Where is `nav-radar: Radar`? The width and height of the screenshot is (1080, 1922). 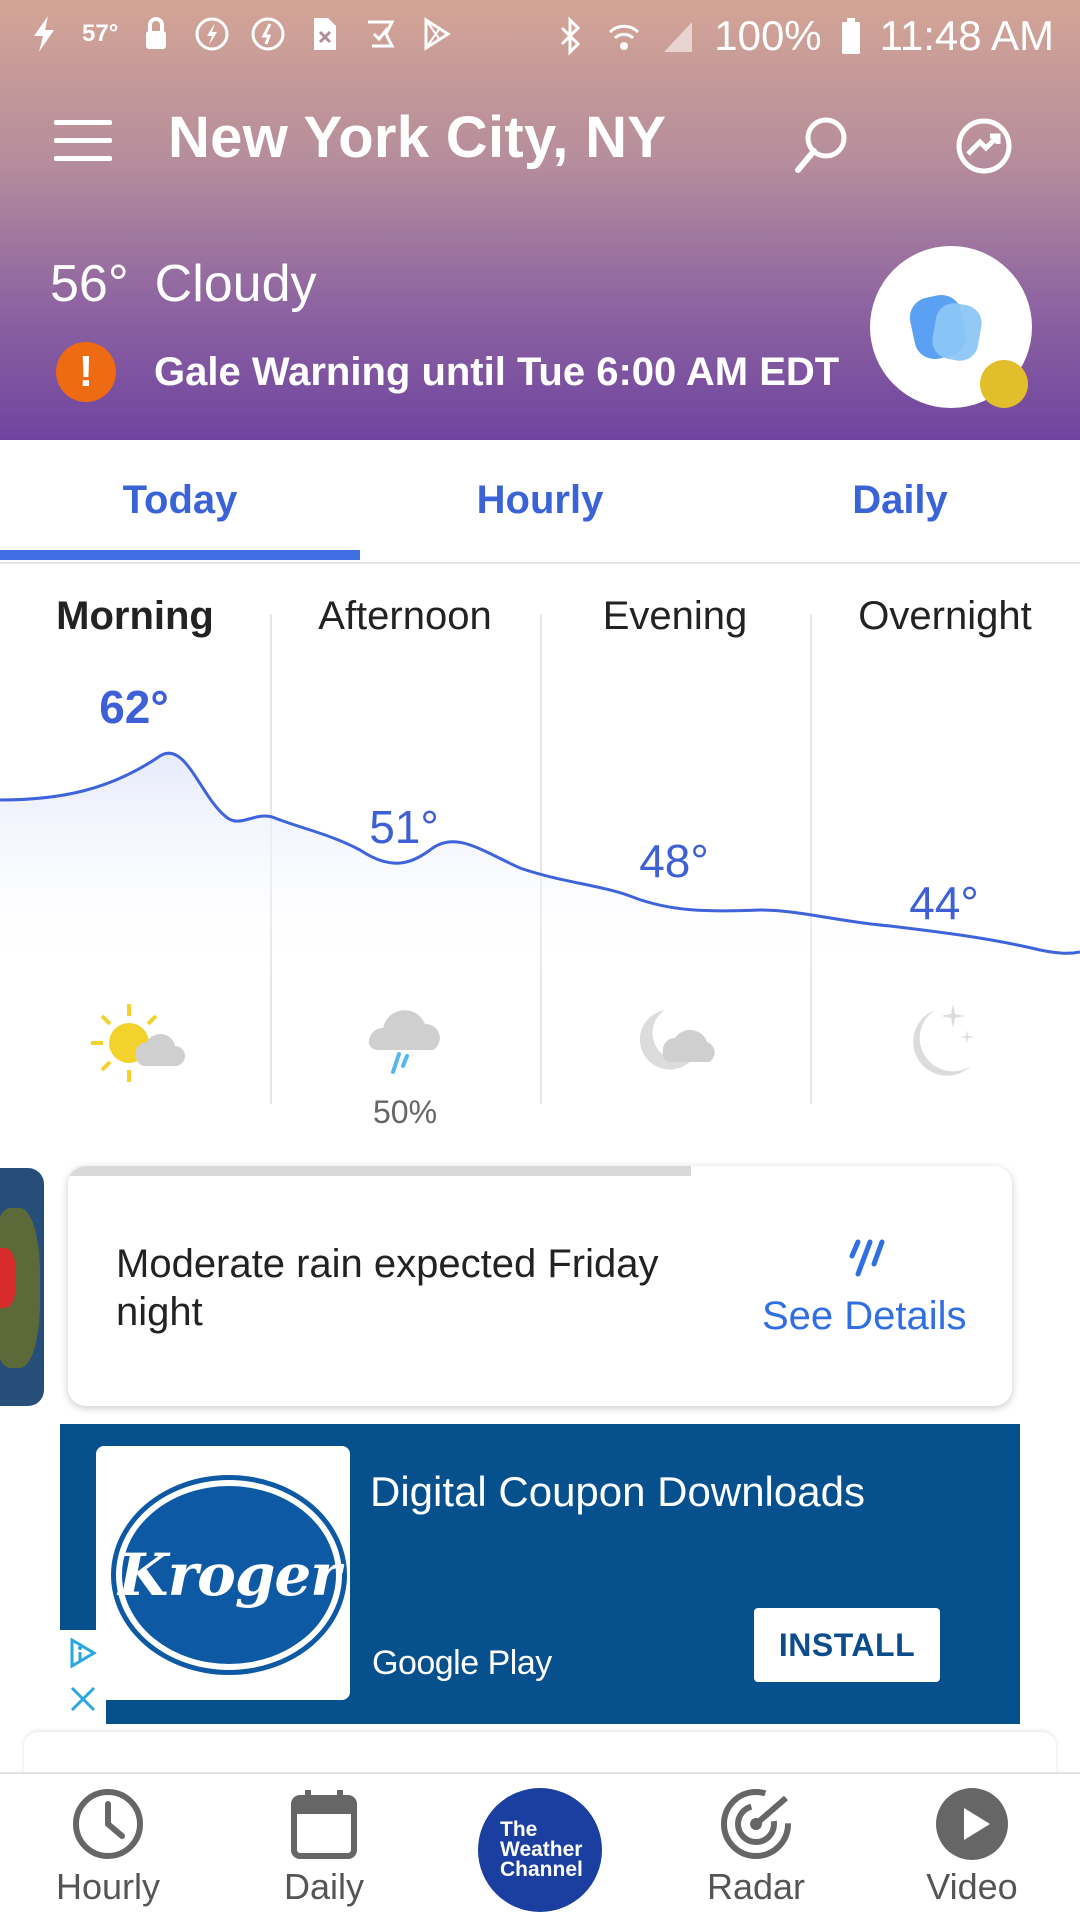 nav-radar: Radar is located at coordinates (756, 1846).